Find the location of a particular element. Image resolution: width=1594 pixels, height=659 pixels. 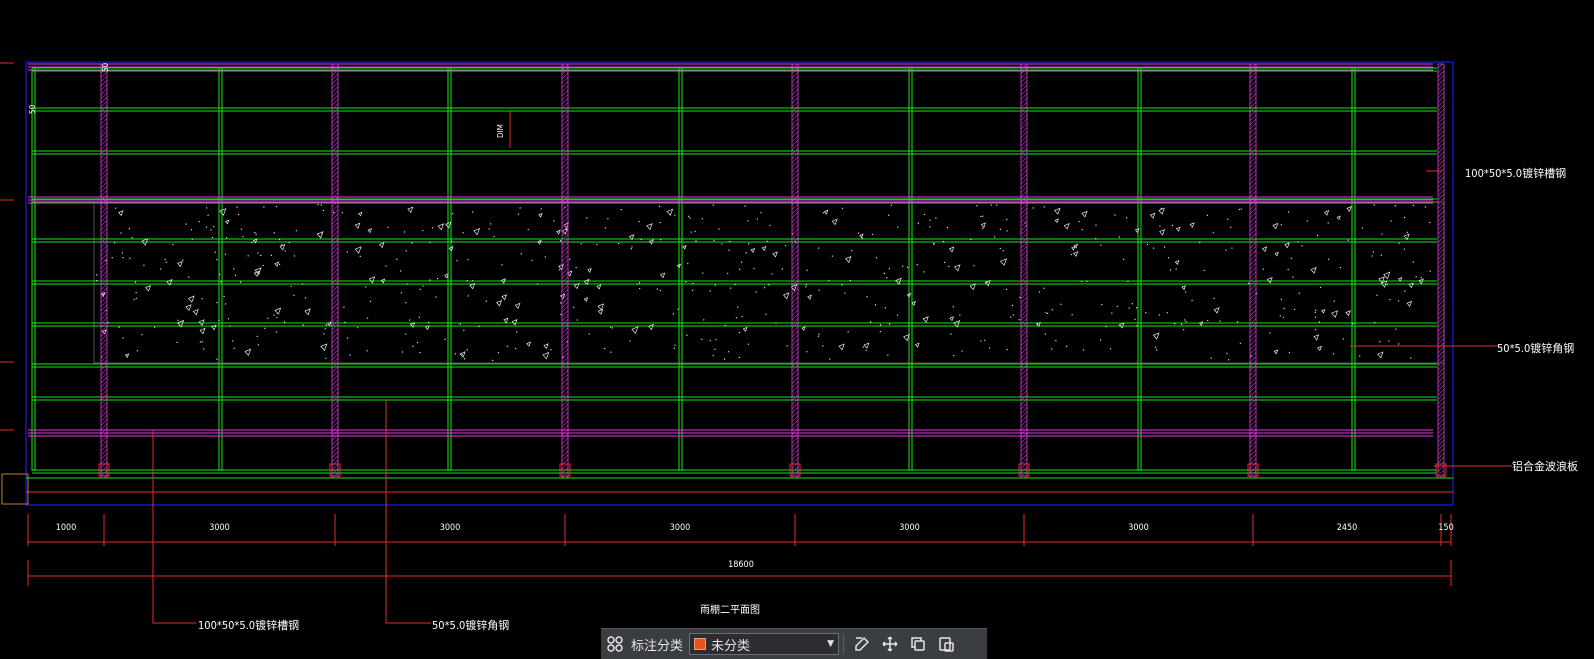

annotation-toolbar: 标注分类 未分类 ▼ is located at coordinates (794, 643).